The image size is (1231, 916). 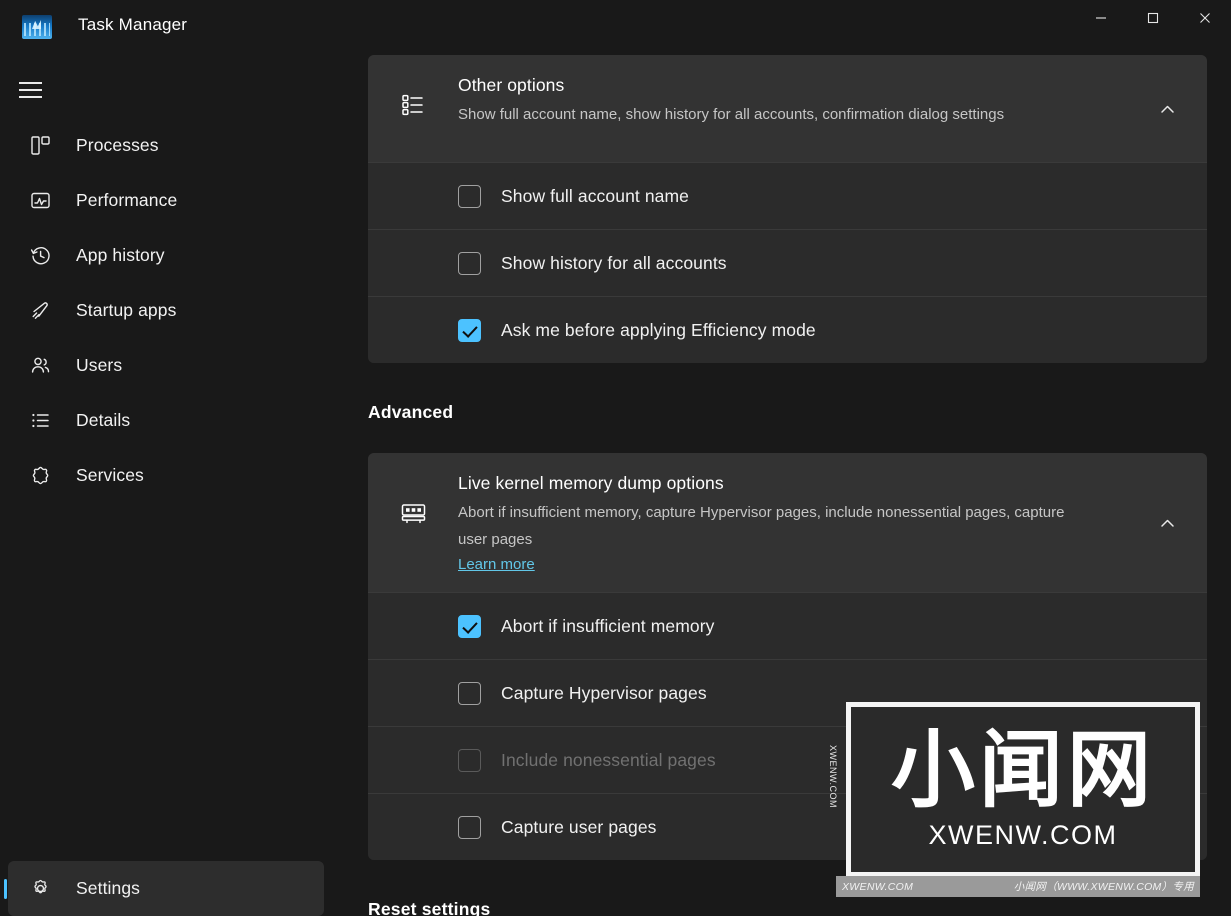 I want to click on sidebar-item-label: Details, so click(x=103, y=420).